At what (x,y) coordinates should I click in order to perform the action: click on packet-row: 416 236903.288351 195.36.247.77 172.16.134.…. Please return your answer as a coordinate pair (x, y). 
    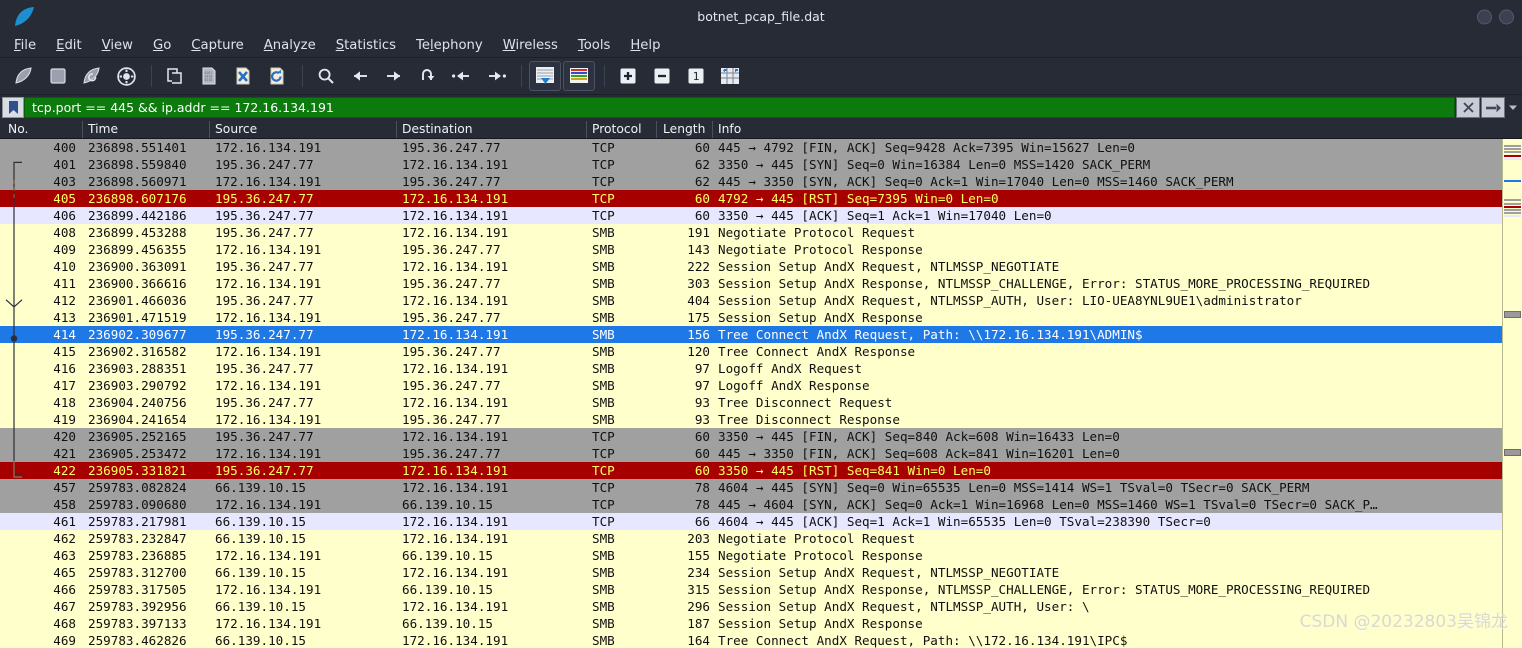
    Looking at the image, I should click on (751, 368).